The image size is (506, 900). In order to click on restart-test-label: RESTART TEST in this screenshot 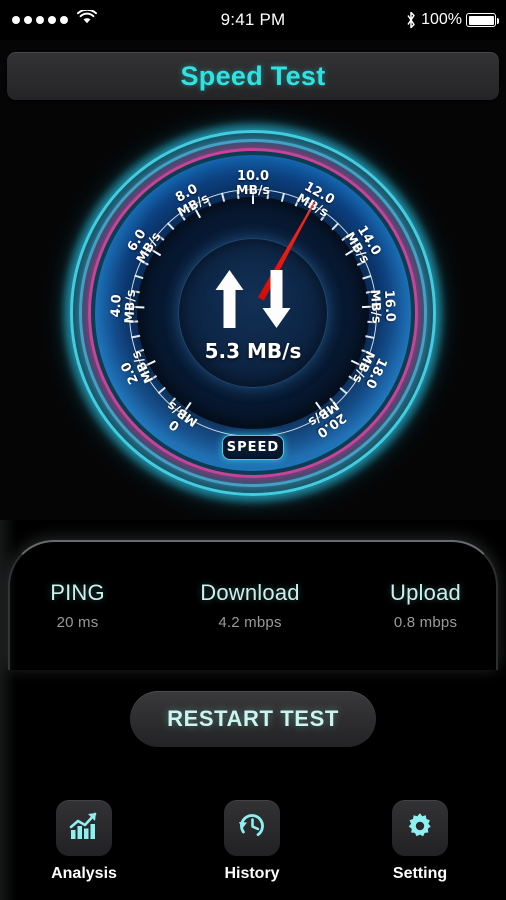, I will do `click(253, 718)`.